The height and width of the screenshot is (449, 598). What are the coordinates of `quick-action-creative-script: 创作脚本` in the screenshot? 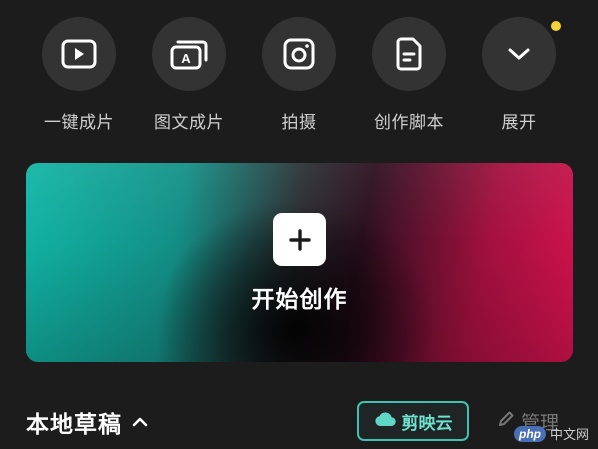 It's located at (409, 75).